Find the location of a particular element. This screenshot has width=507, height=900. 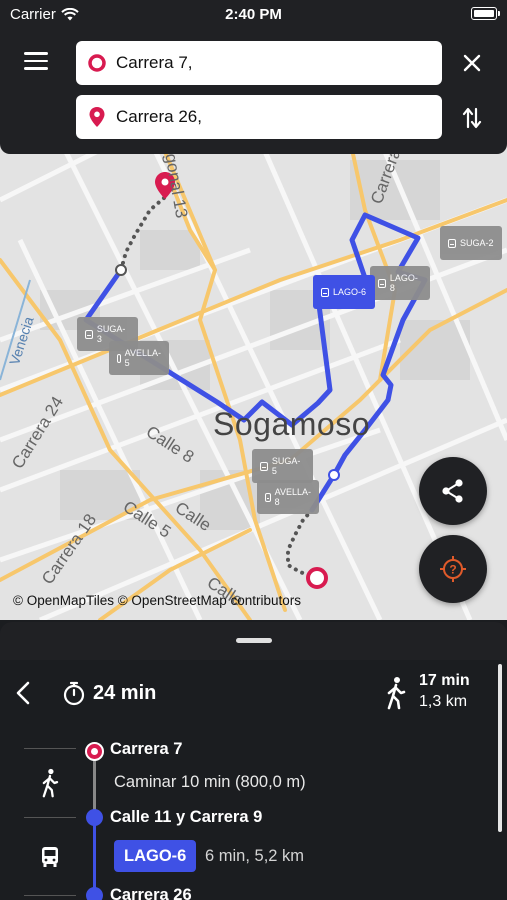

menu-button is located at coordinates (36, 62).